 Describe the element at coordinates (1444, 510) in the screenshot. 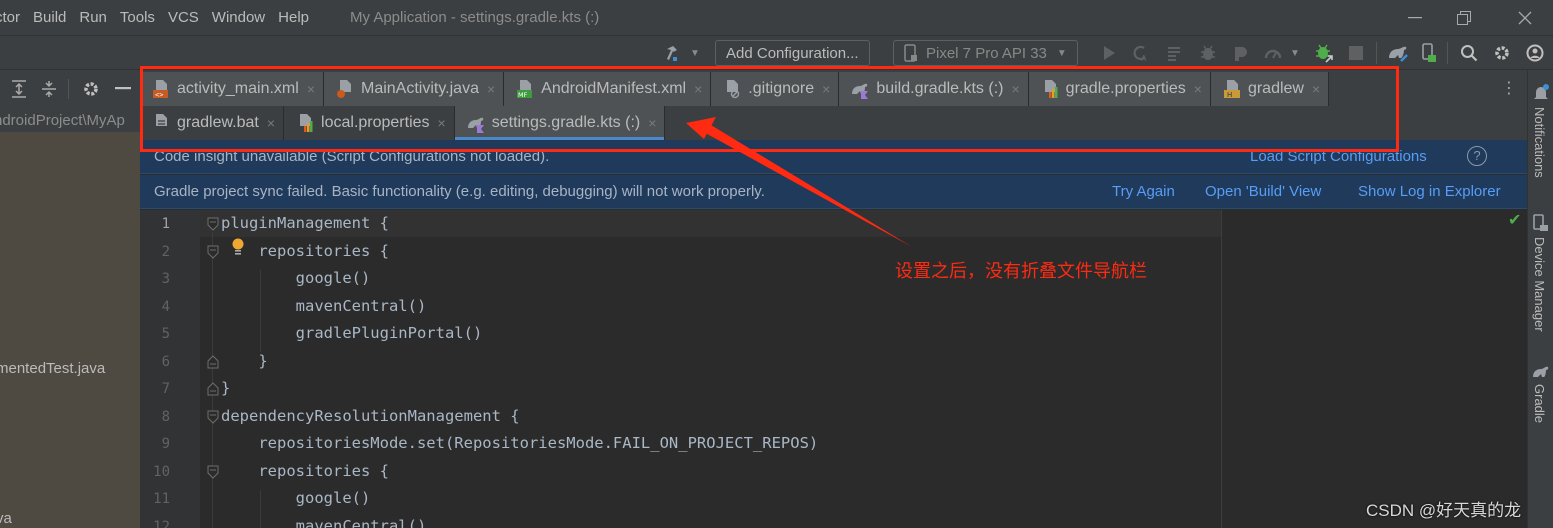

I see `watermark: CSDN @好天真的龙` at that location.